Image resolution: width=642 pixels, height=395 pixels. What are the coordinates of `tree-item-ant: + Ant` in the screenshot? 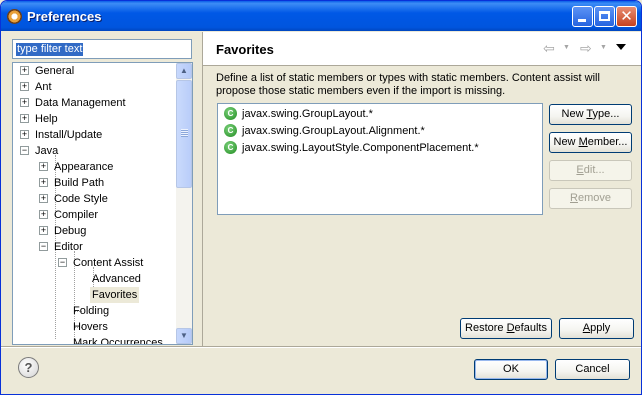 It's located at (93, 87).